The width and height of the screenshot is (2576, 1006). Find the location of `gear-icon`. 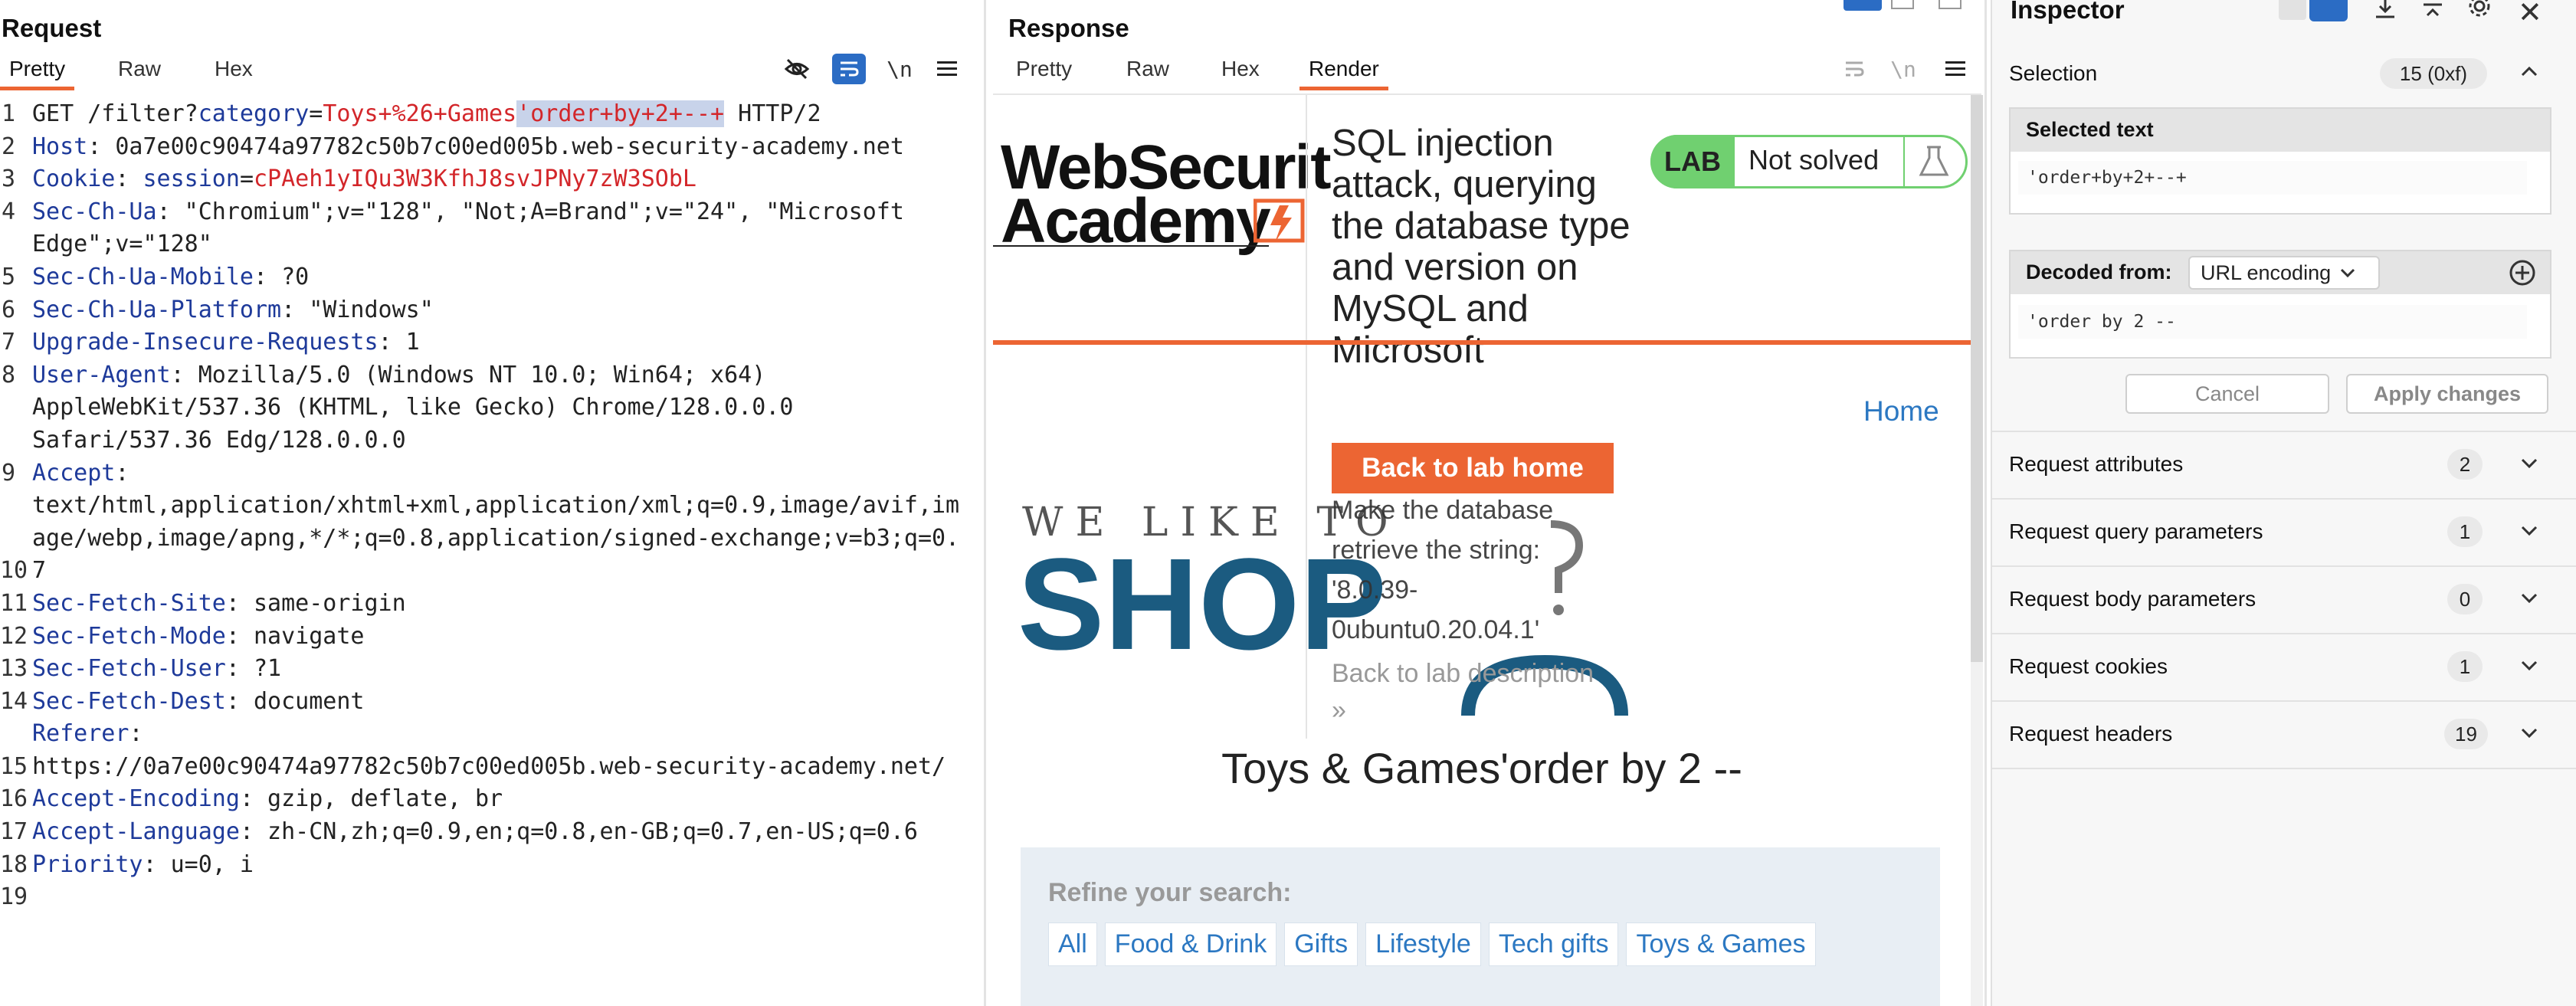

gear-icon is located at coordinates (2479, 12).